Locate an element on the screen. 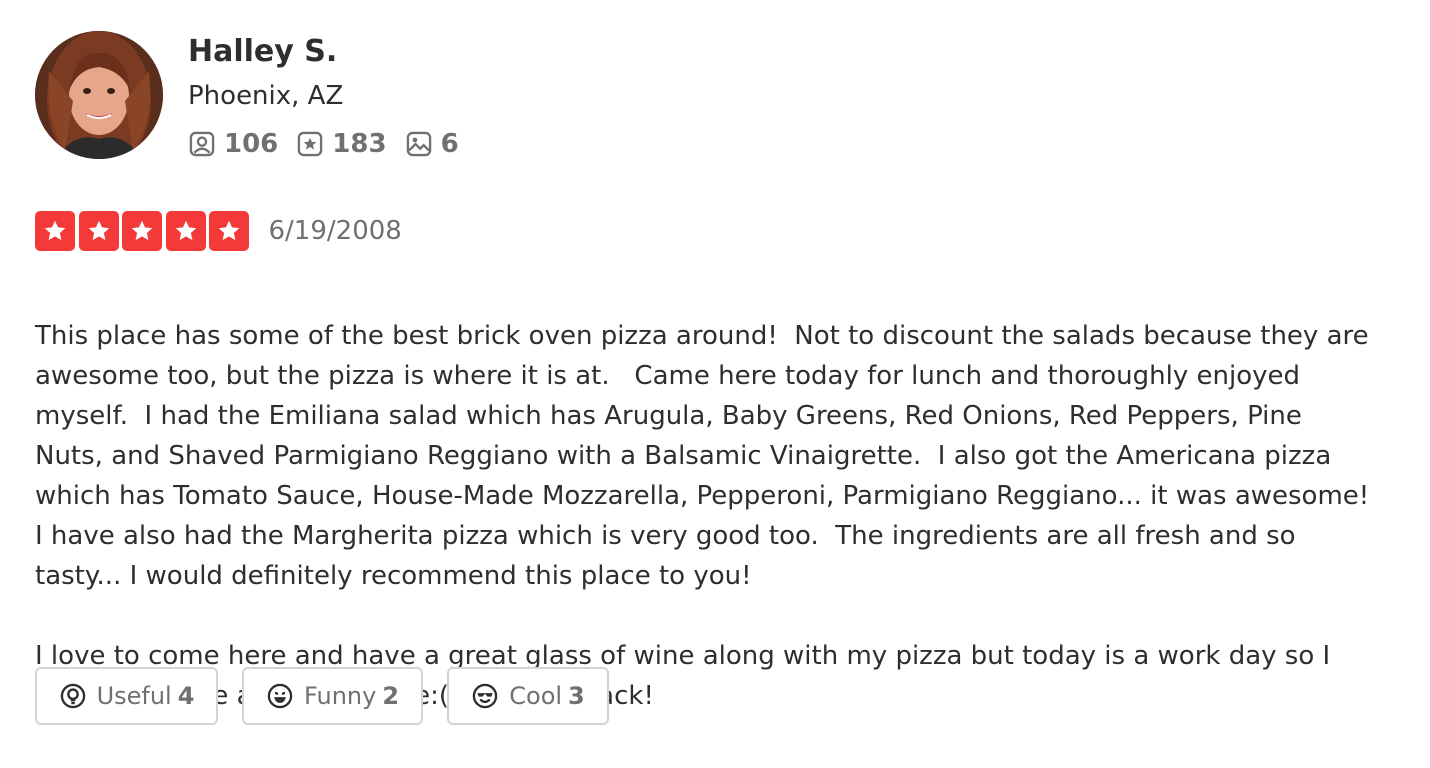 The width and height of the screenshot is (1430, 768). review-star-icon is located at coordinates (310, 144).